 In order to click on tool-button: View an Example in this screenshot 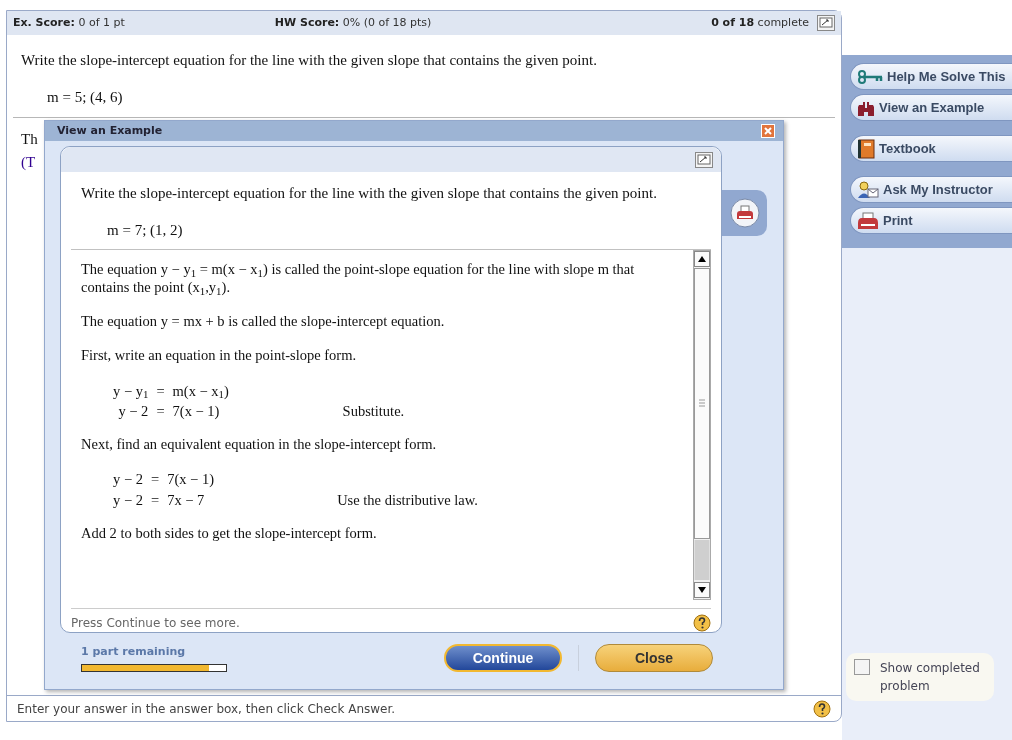, I will do `click(931, 107)`.